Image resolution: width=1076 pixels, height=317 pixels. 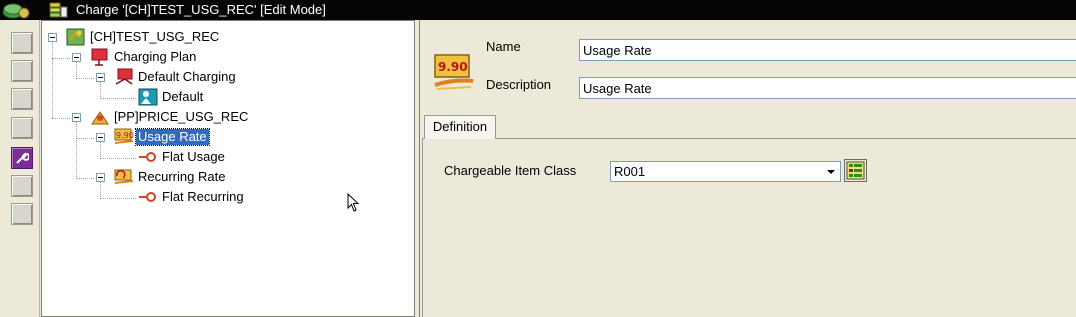 What do you see at coordinates (58, 10) in the screenshot?
I see `charge-window-icon` at bounding box center [58, 10].